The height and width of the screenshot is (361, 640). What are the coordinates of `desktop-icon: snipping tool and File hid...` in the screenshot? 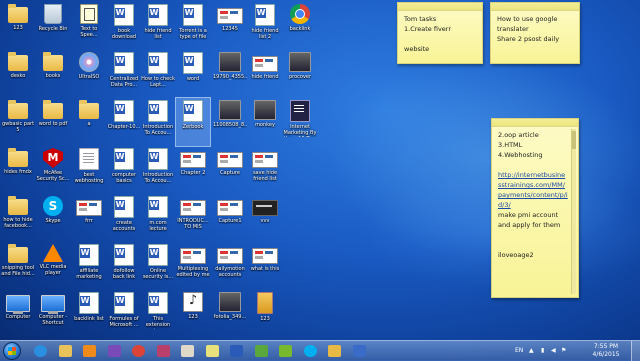 It's located at (18, 266).